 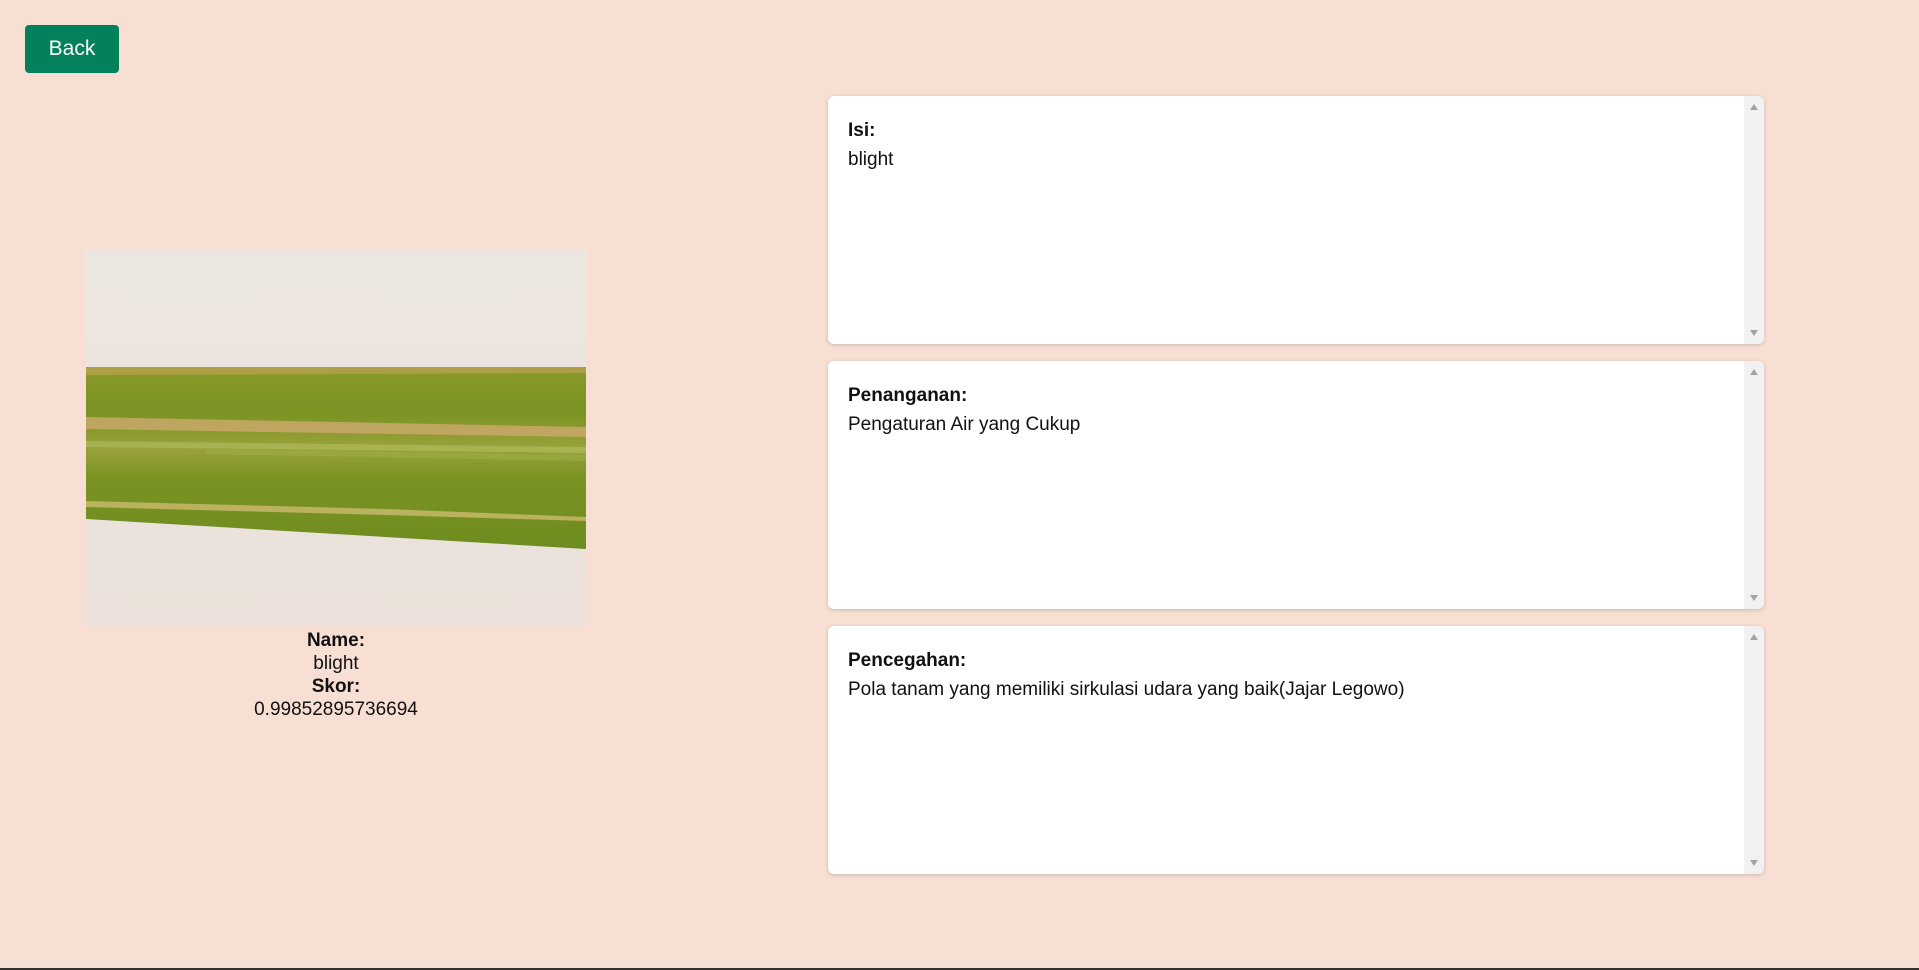 What do you see at coordinates (862, 130) in the screenshot?
I see `panel-title: Isi:` at bounding box center [862, 130].